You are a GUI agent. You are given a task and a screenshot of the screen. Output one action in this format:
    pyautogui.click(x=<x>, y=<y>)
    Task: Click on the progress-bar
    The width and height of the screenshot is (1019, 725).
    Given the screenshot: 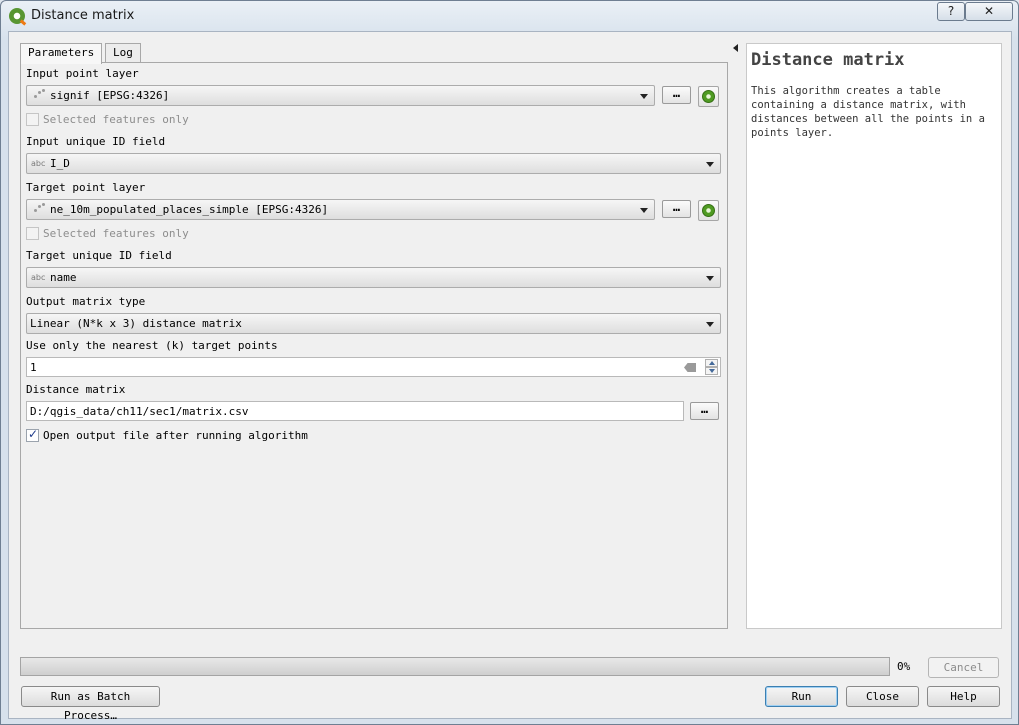 What is the action you would take?
    pyautogui.click(x=455, y=666)
    